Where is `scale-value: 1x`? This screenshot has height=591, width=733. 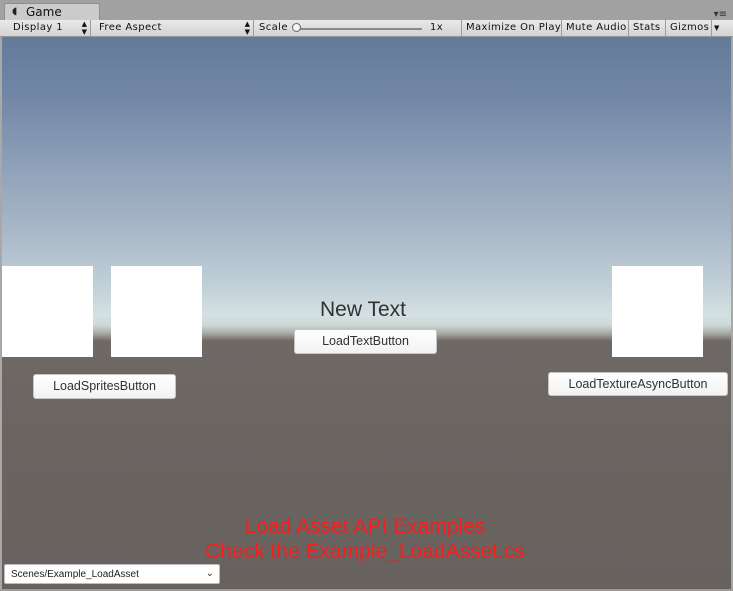 scale-value: 1x is located at coordinates (437, 27).